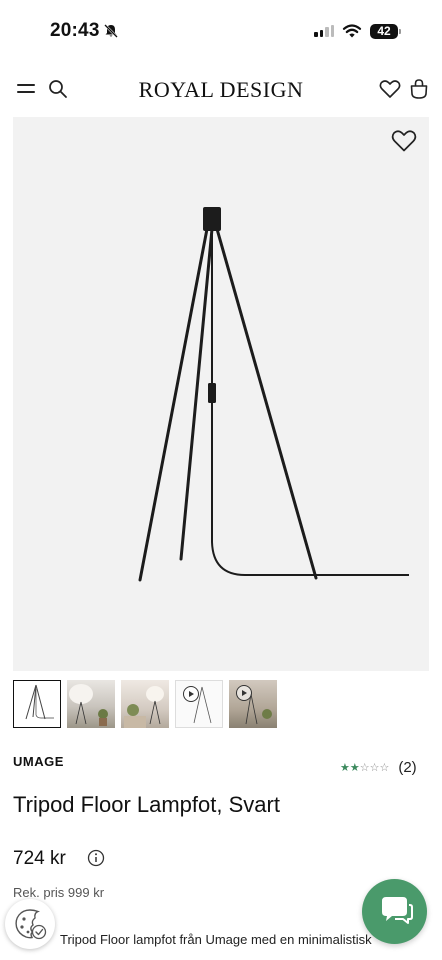 The width and height of the screenshot is (442, 960). I want to click on add-to-wishlist-heart-icon, so click(404, 141).